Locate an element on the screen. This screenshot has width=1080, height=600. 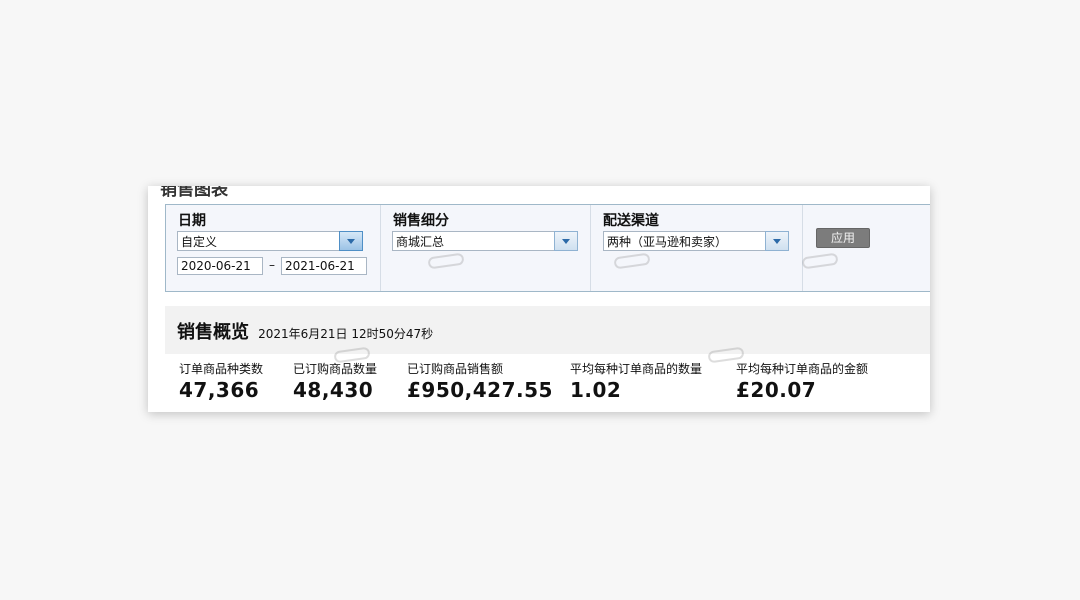
start-date-input: 2020-06-21 is located at coordinates (220, 266).